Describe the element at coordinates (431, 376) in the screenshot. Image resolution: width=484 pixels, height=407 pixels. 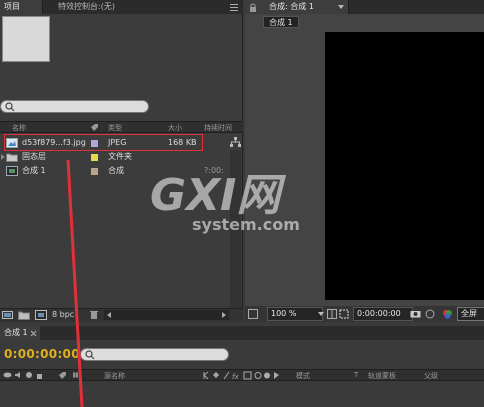
I see `column-parent: 父级` at that location.